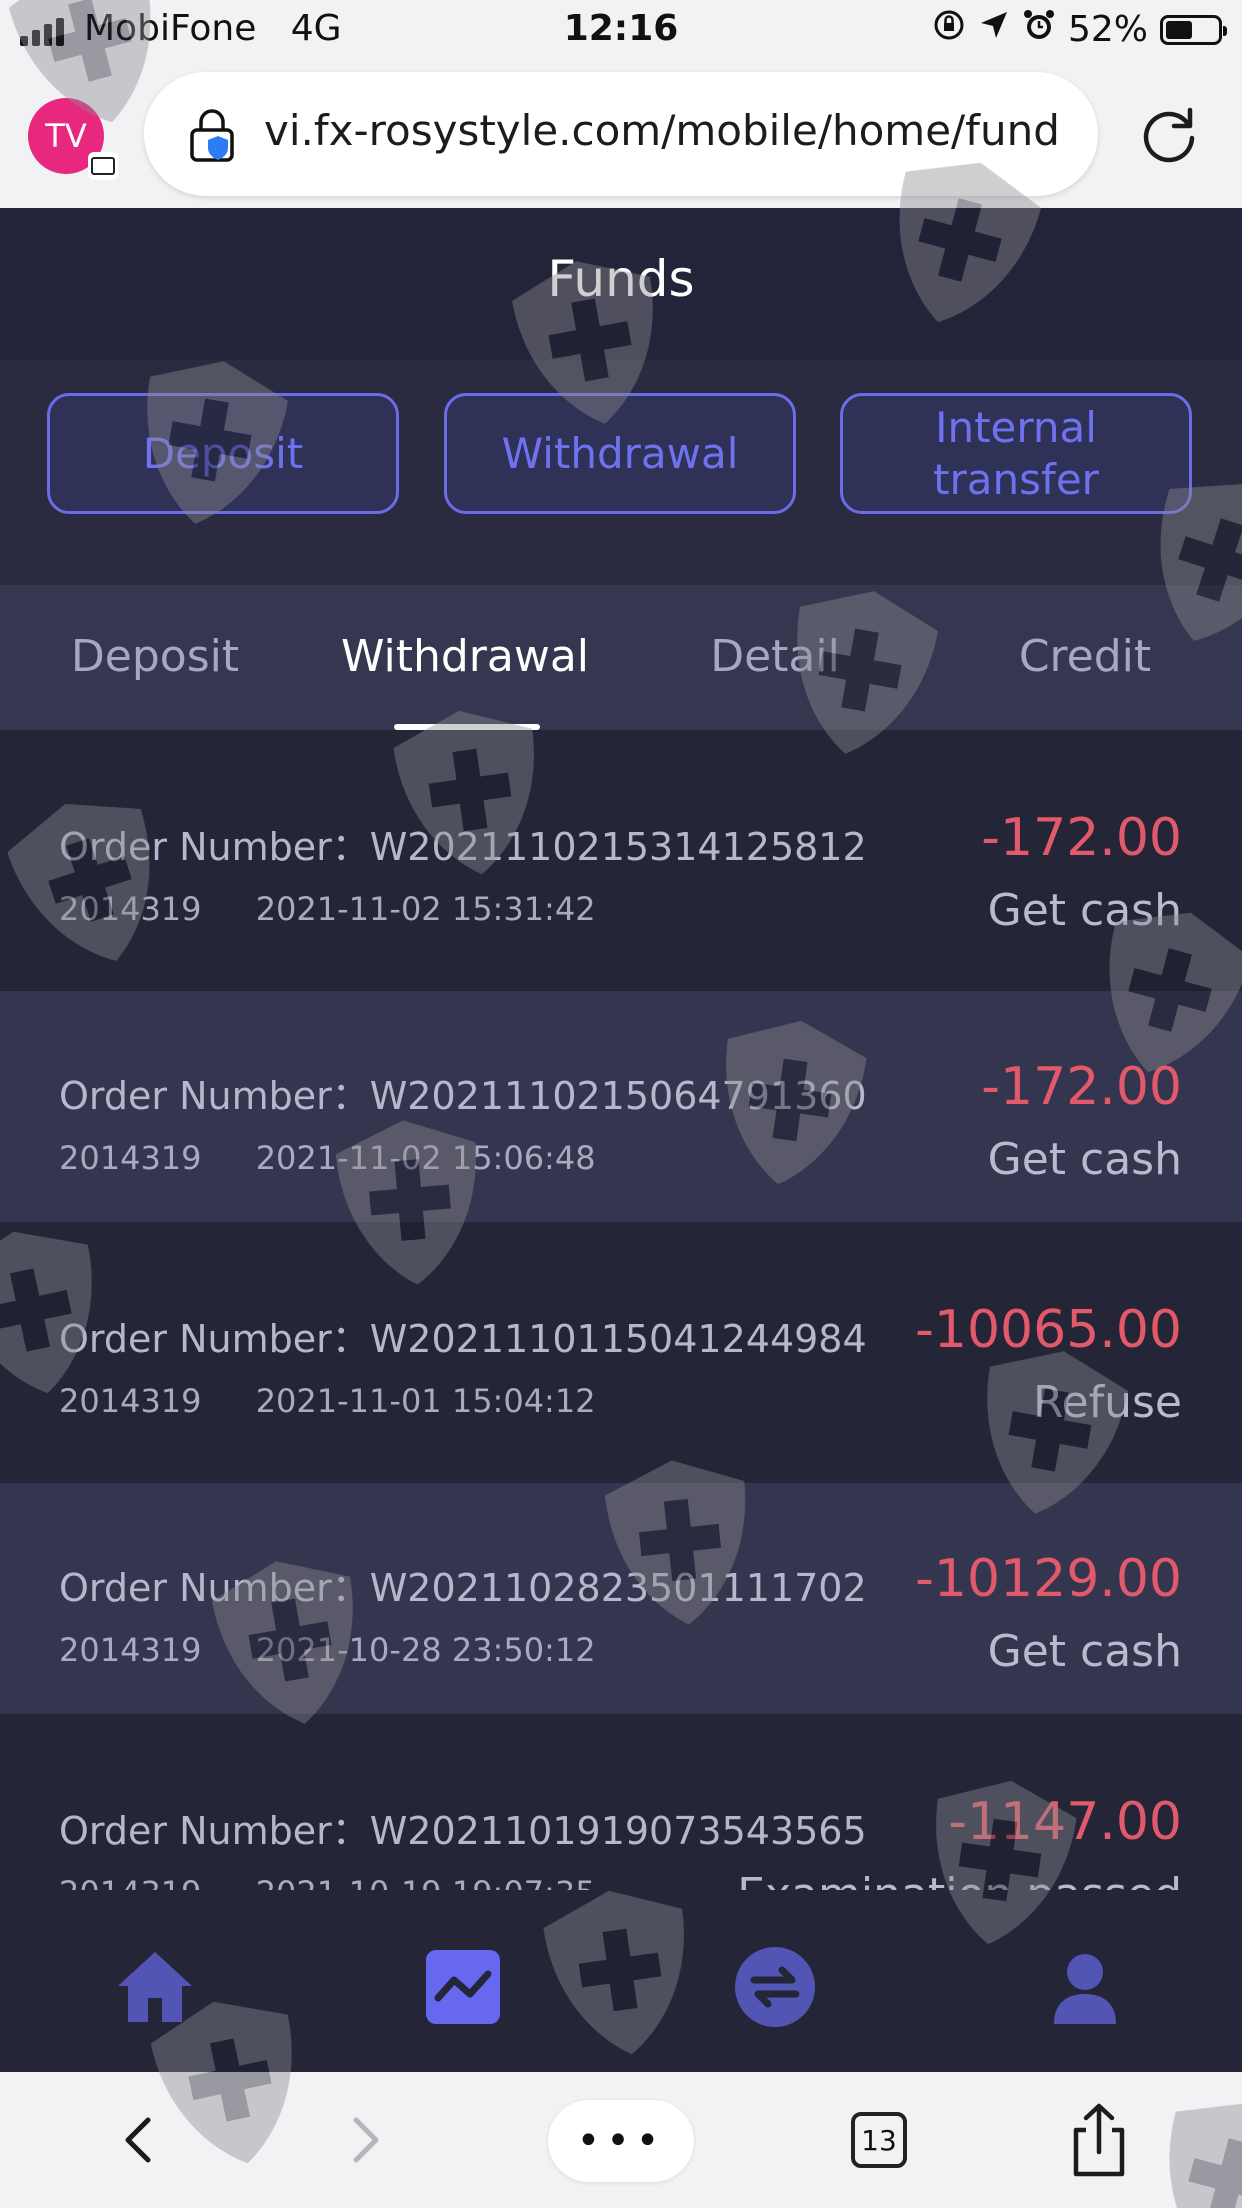 This screenshot has height=2208, width=1242. I want to click on record-amount: -1147.00, so click(1065, 1822).